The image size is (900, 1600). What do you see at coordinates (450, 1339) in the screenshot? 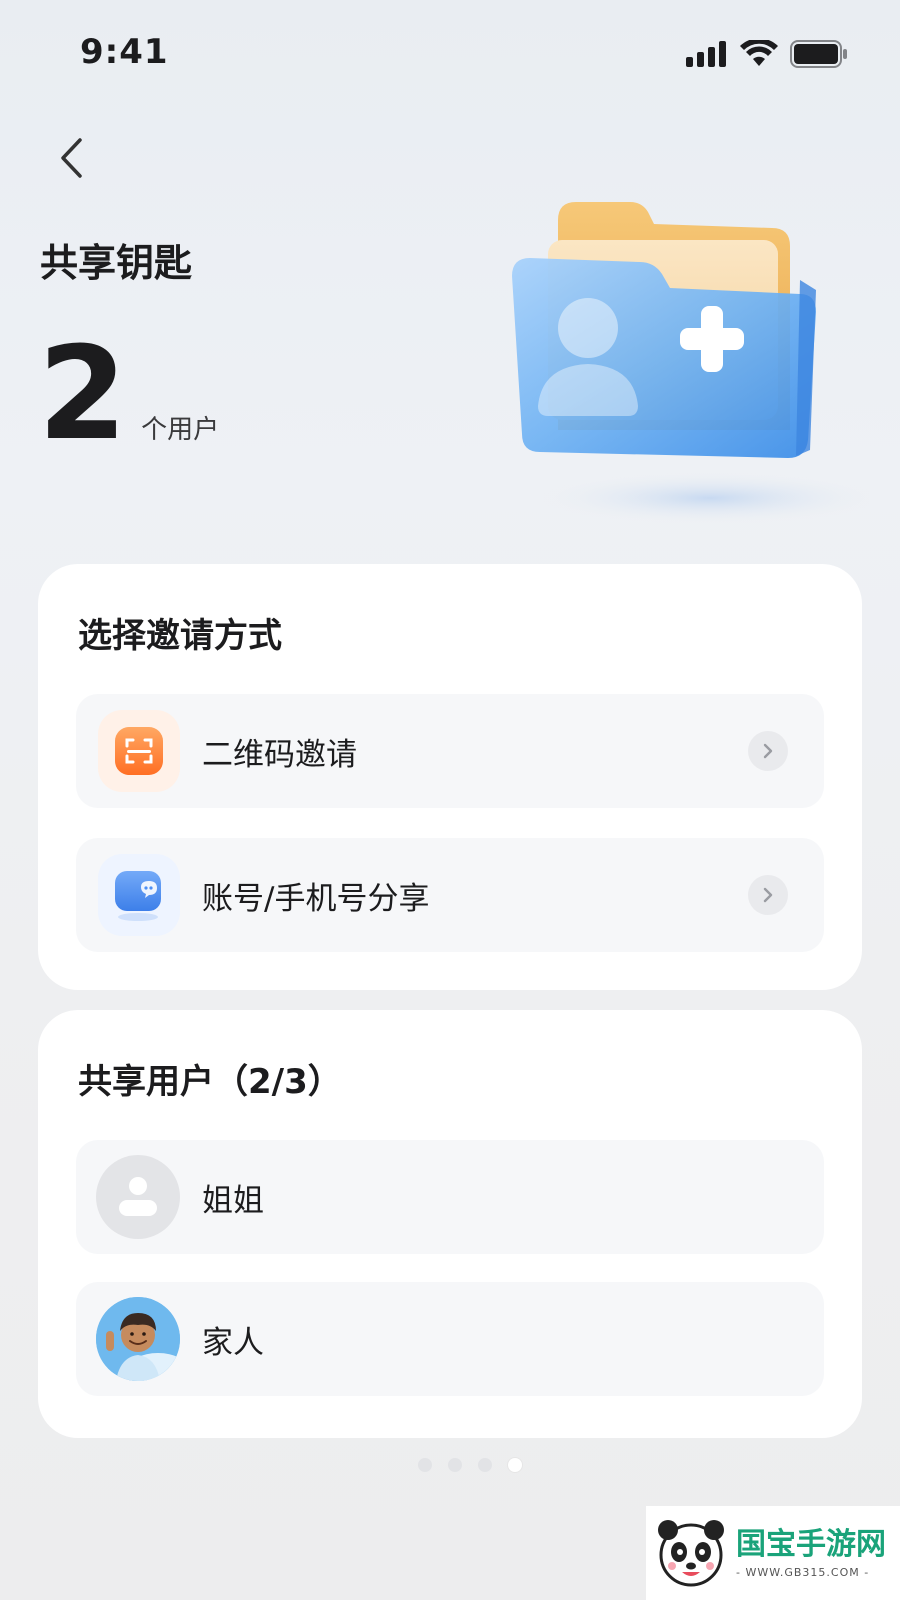
I see `shared-user-row: 家人` at bounding box center [450, 1339].